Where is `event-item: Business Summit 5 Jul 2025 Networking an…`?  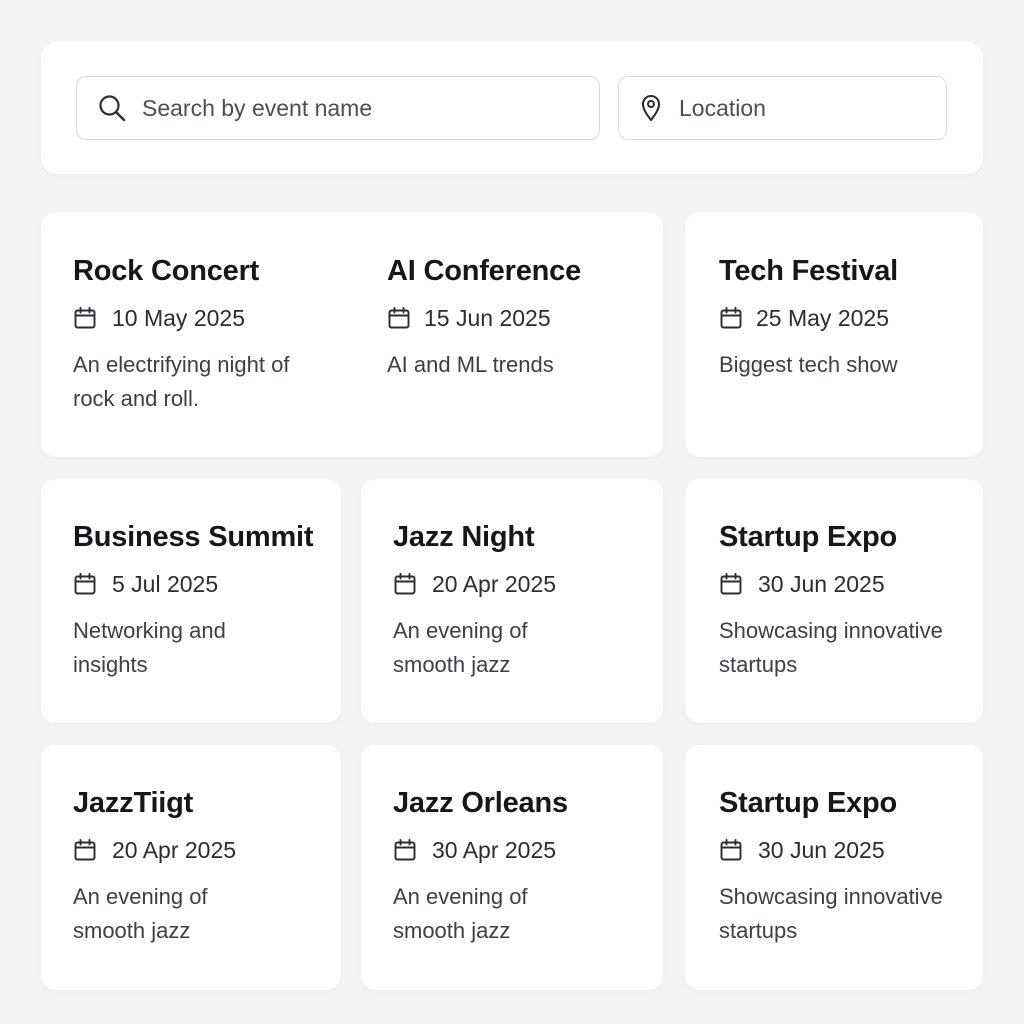
event-item: Business Summit 5 Jul 2025 Networking an… is located at coordinates (203, 600).